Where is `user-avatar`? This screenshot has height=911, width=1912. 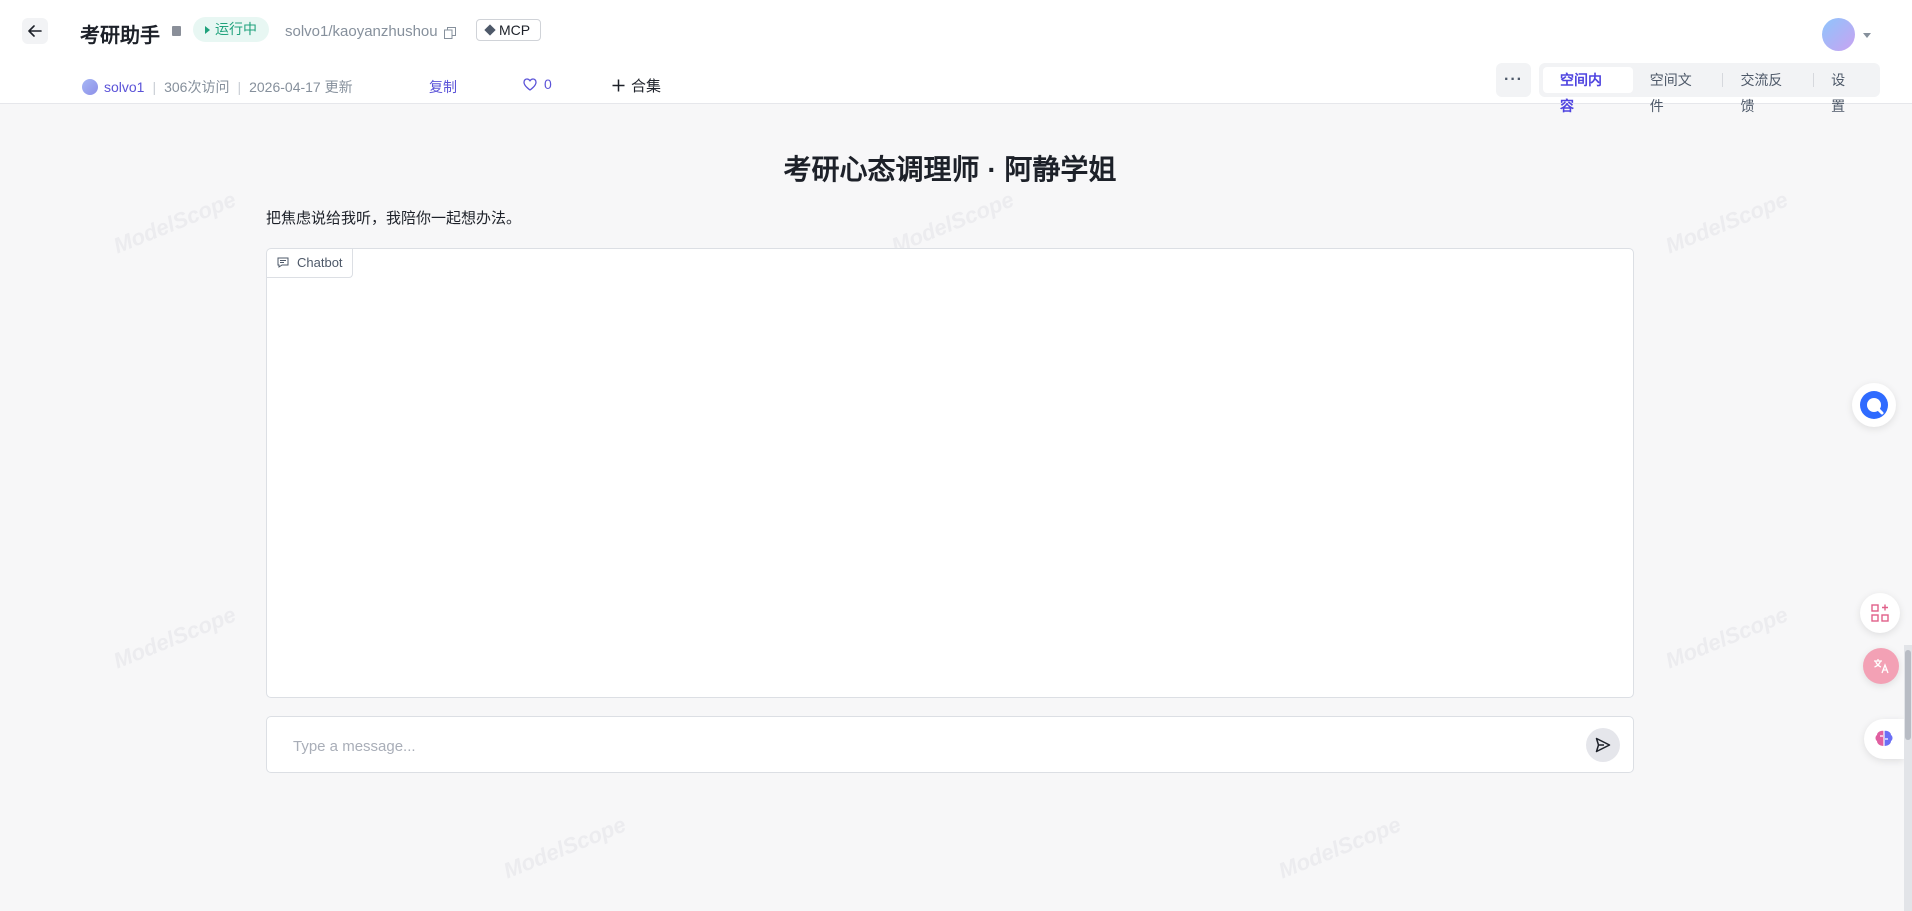
user-avatar is located at coordinates (1838, 34).